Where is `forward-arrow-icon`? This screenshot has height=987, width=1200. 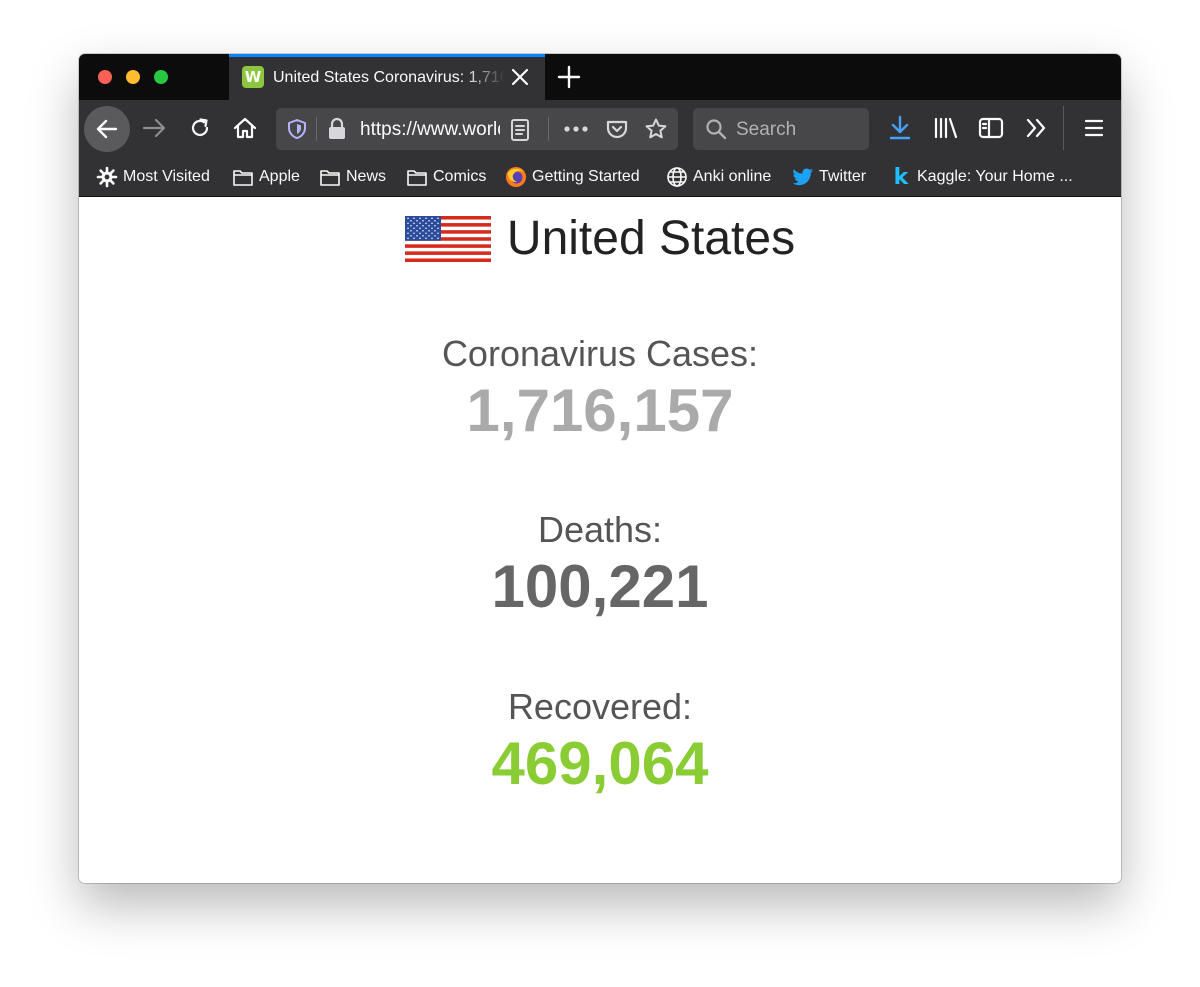 forward-arrow-icon is located at coordinates (155, 128).